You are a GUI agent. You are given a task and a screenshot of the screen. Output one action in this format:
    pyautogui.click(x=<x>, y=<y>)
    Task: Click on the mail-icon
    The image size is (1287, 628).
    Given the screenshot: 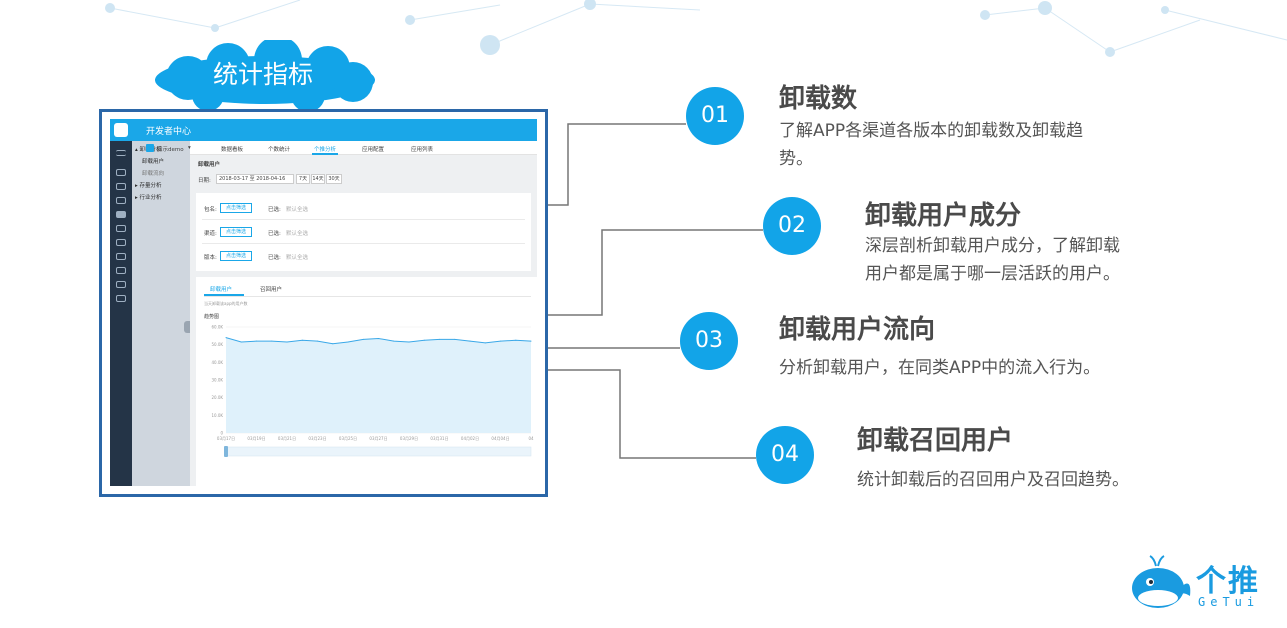 What is the action you would take?
    pyautogui.click(x=121, y=284)
    